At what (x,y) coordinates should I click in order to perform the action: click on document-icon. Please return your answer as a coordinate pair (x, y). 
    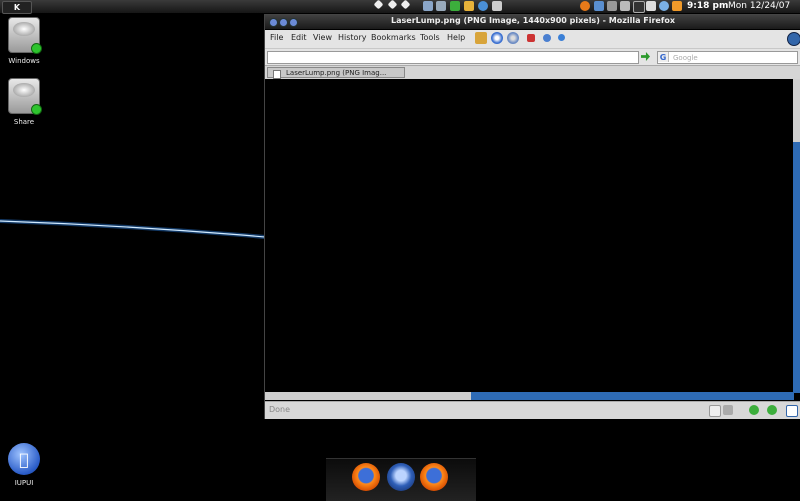
    Looking at the image, I should click on (277, 74).